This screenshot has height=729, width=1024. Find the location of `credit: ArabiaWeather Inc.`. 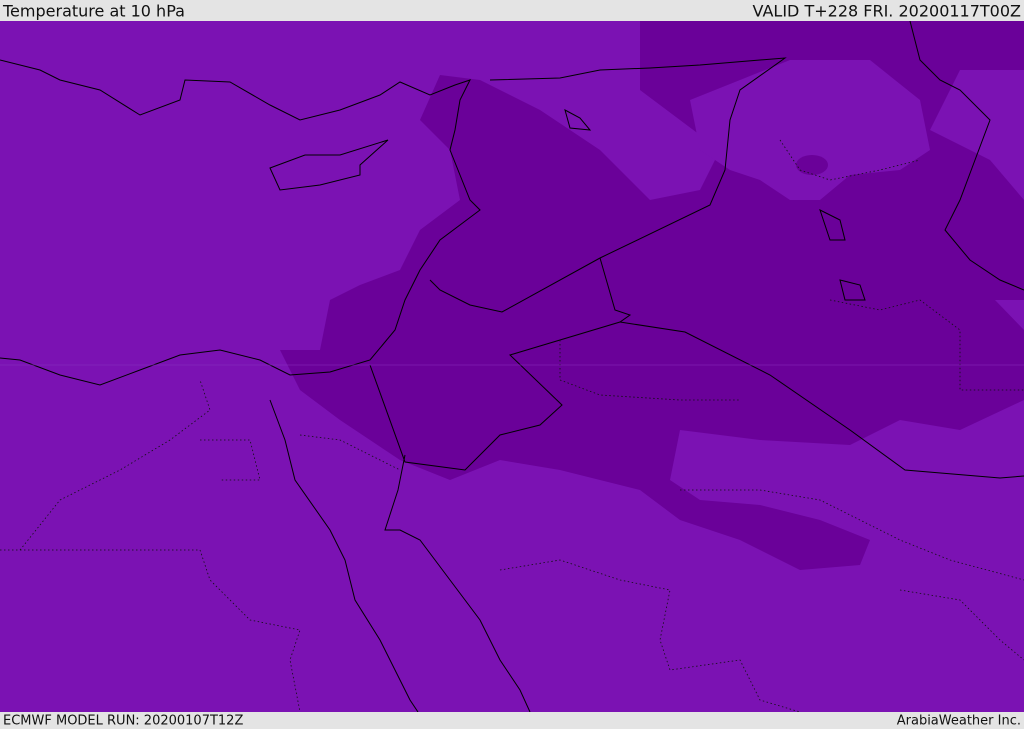

credit: ArabiaWeather Inc. is located at coordinates (958, 720).